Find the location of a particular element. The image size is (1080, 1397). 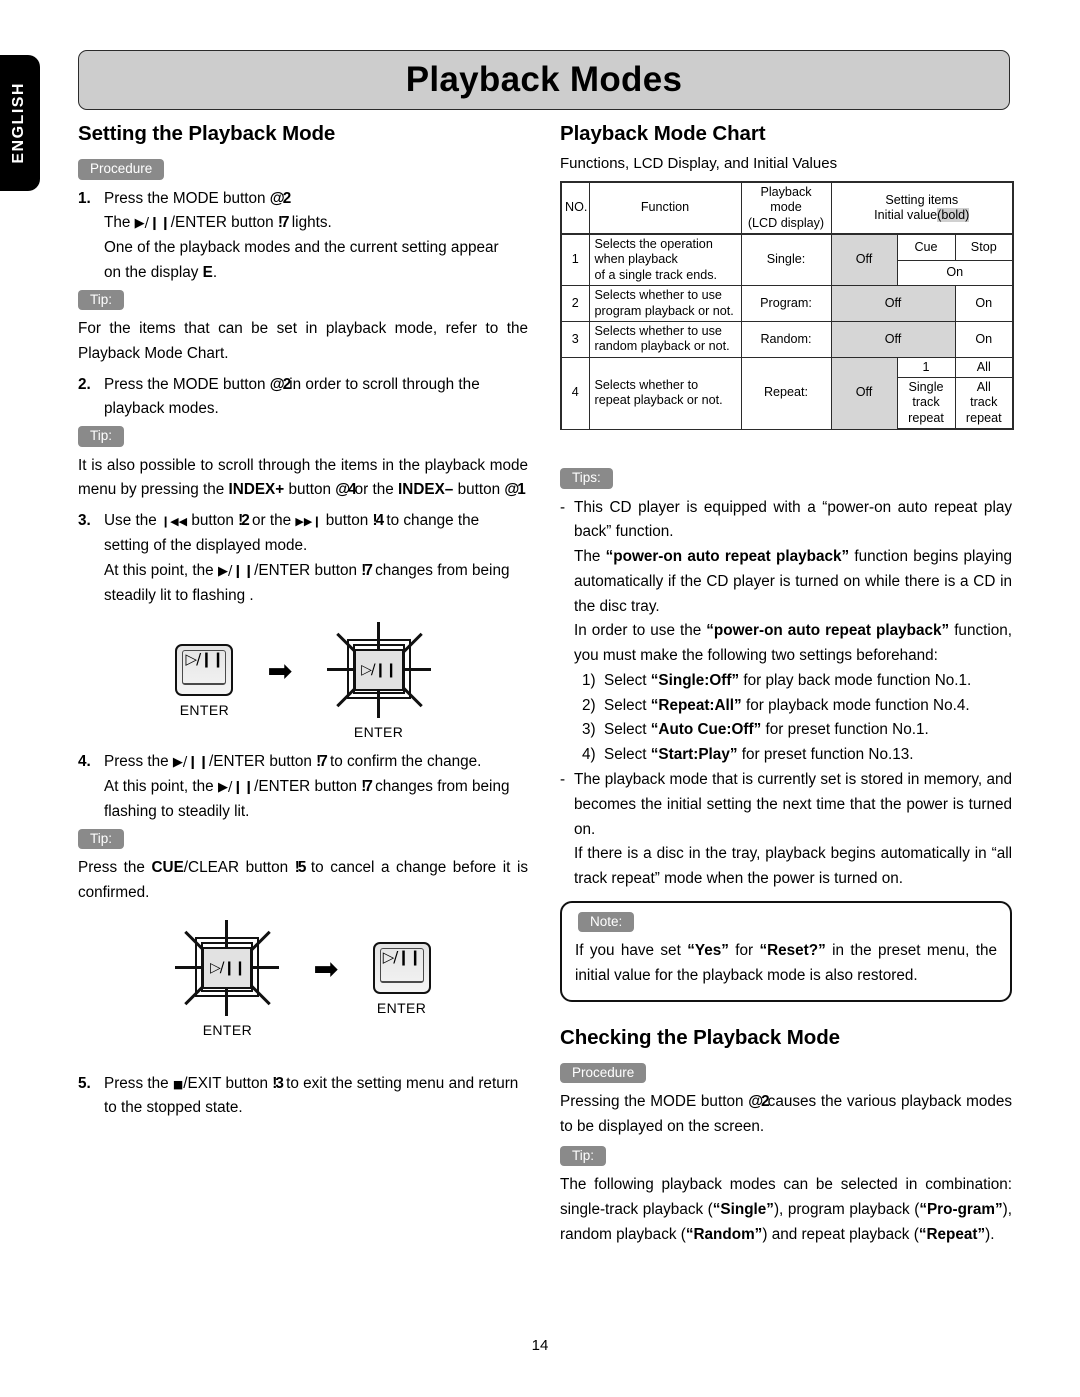

step-3-mid3: button is located at coordinates (347, 521).